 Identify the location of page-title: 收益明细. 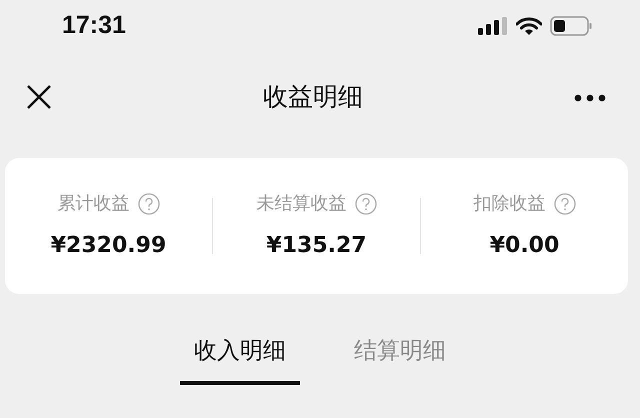
(313, 97).